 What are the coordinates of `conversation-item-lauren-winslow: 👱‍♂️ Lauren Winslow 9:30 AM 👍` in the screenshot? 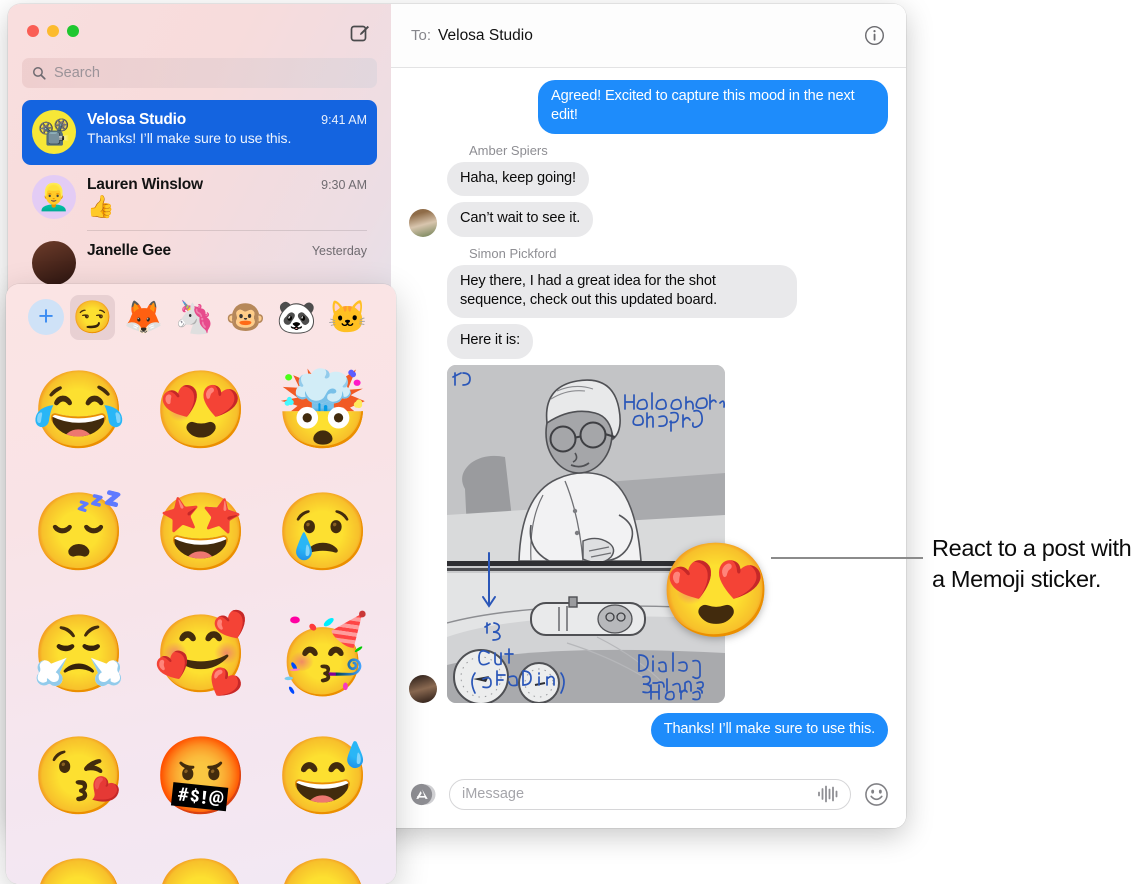 It's located at (199, 197).